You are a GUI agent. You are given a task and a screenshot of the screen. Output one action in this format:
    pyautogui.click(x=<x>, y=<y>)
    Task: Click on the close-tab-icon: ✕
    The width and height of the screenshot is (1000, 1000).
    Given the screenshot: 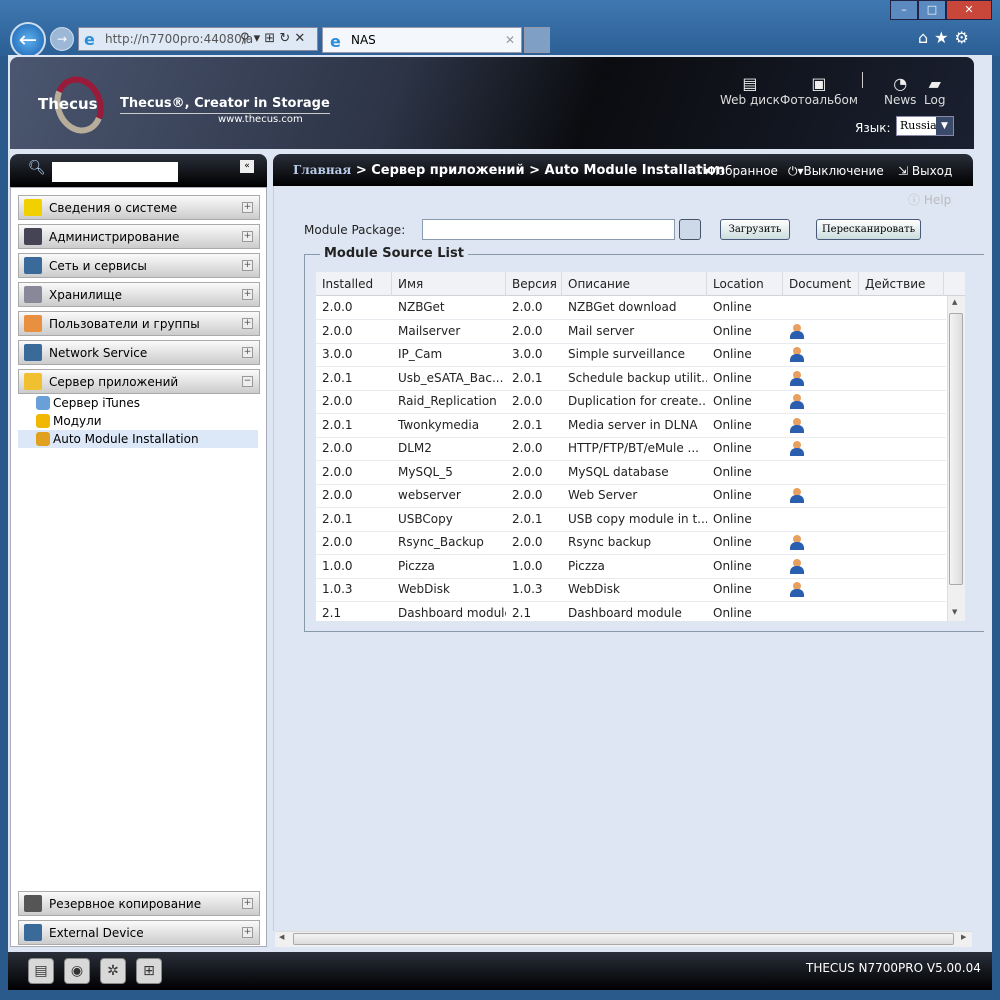 What is the action you would take?
    pyautogui.click(x=510, y=40)
    